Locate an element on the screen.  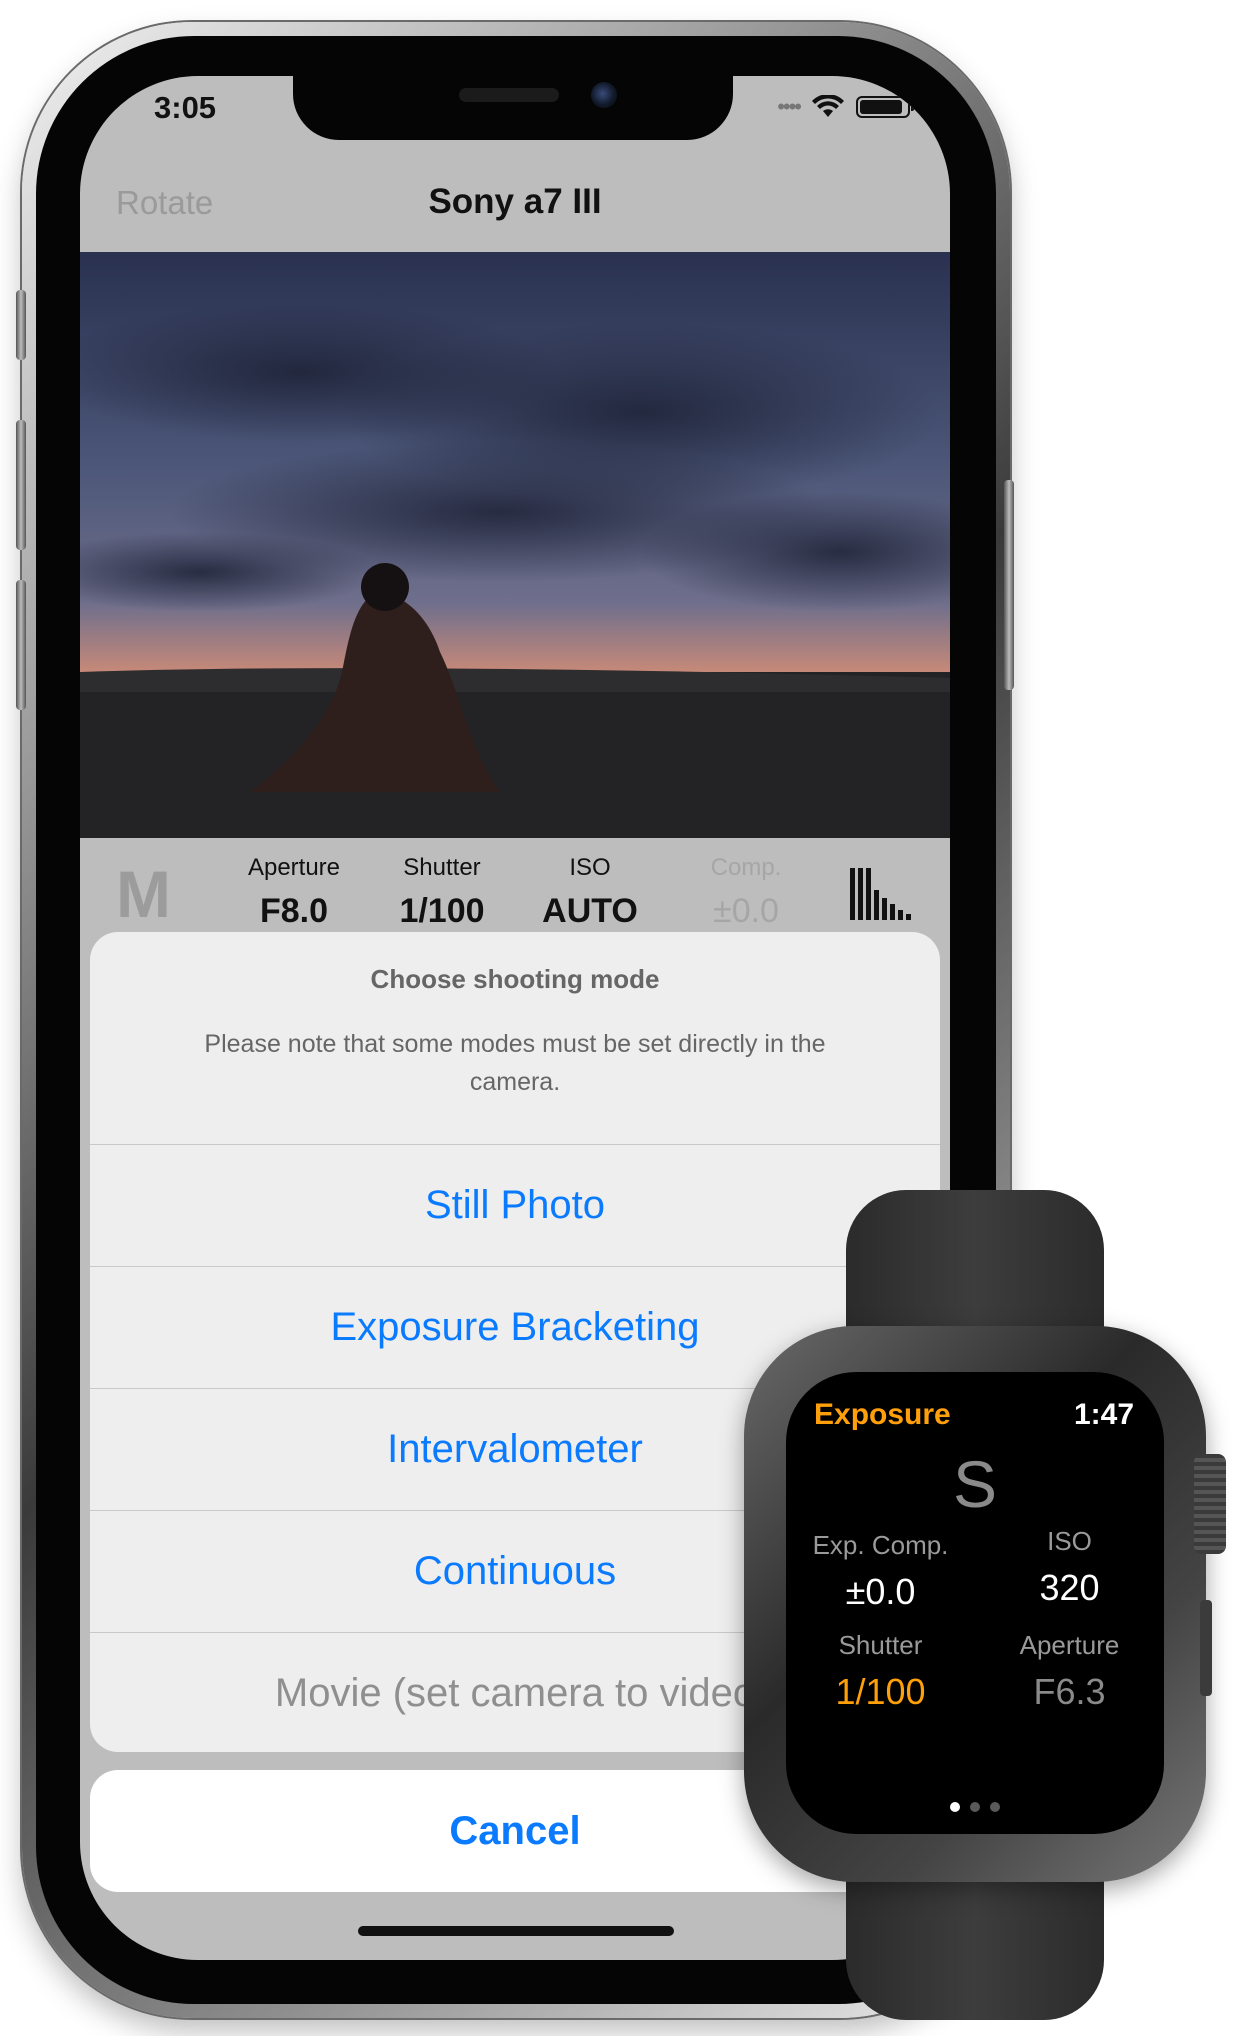
shutter-control: Shutter 1/100 is located at coordinates (442, 892).